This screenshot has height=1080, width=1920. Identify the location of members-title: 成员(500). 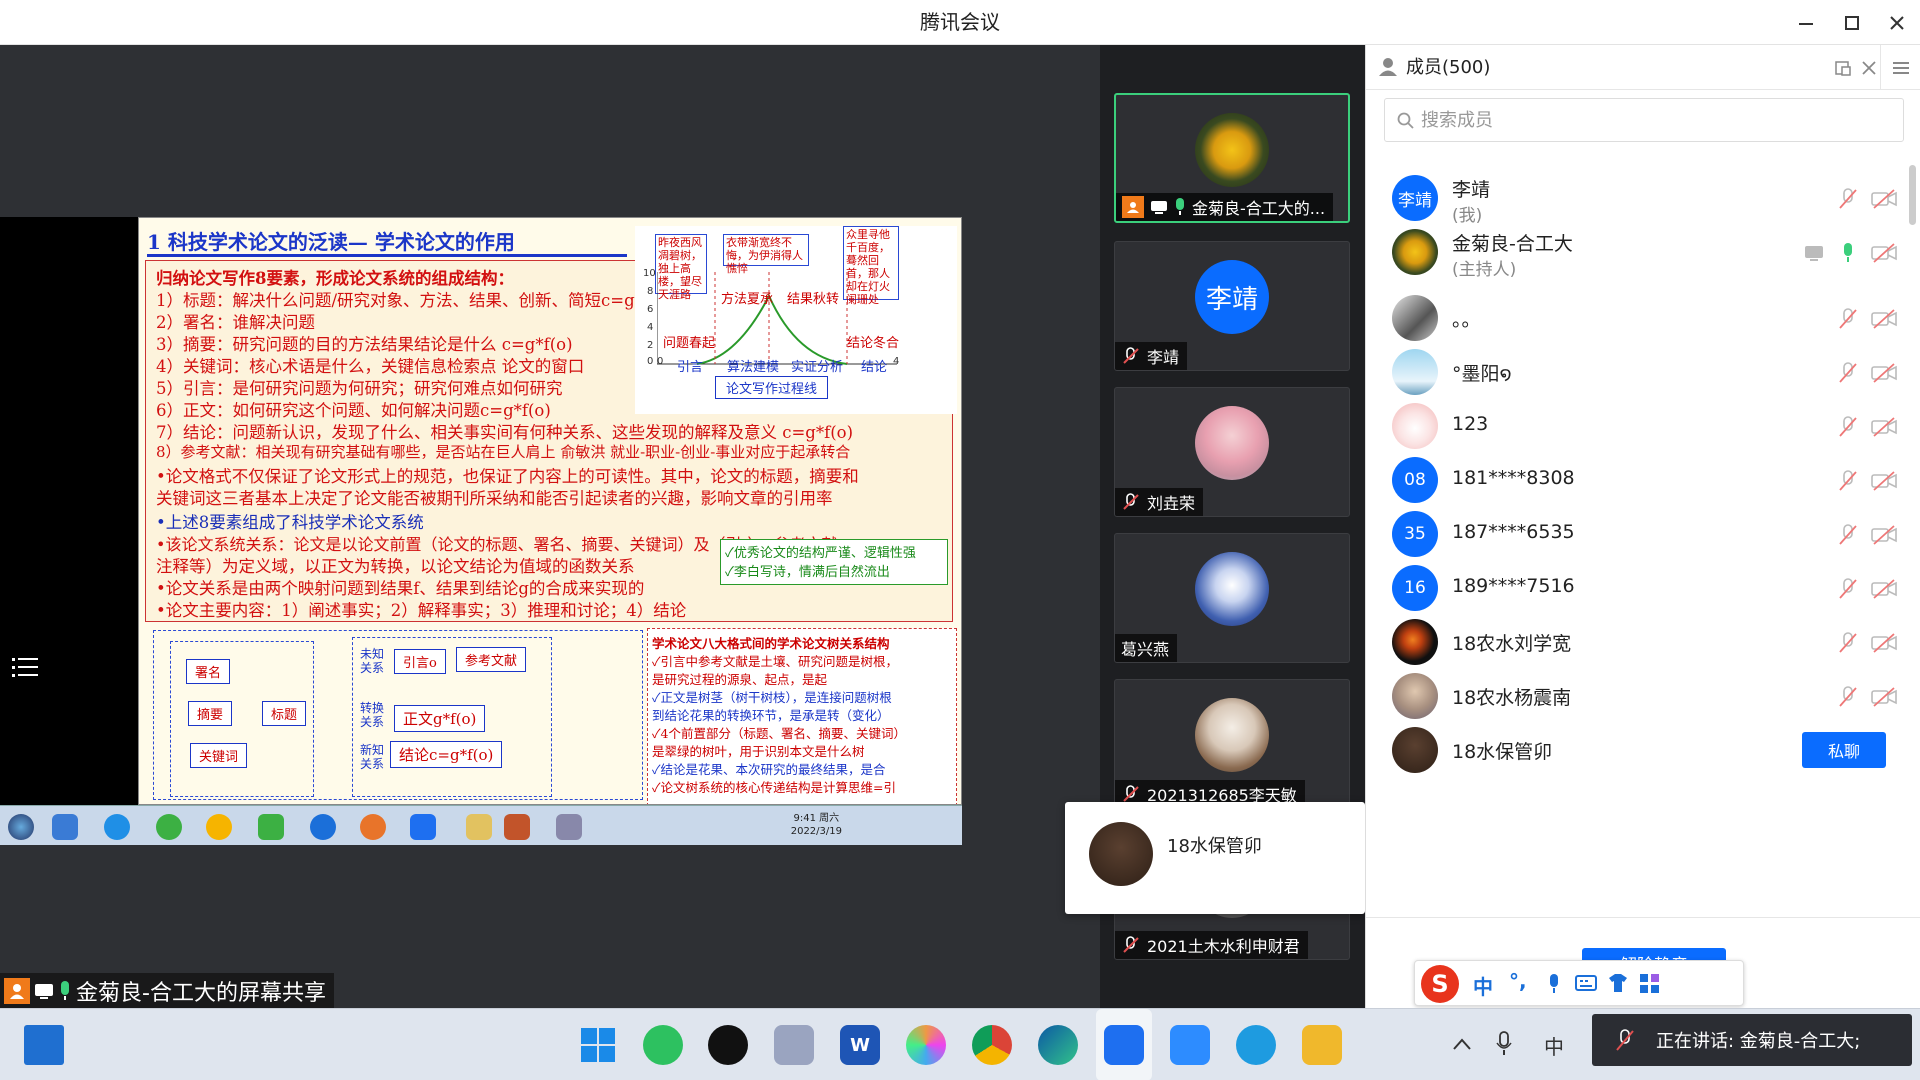
(1448, 67).